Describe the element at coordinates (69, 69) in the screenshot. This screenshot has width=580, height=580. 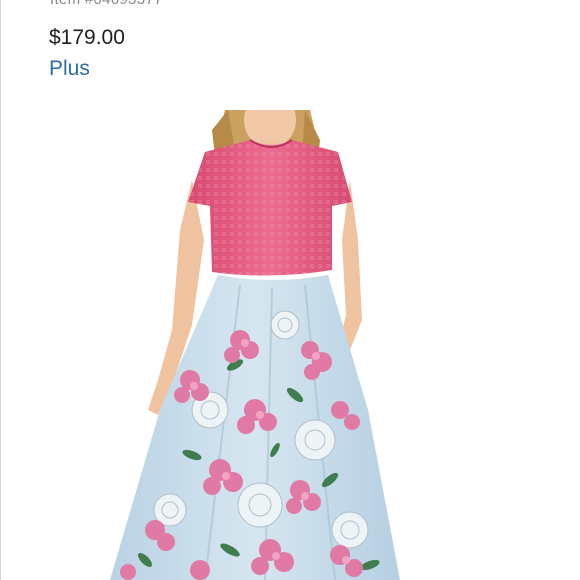
I see `size-category-link: Plus` at that location.